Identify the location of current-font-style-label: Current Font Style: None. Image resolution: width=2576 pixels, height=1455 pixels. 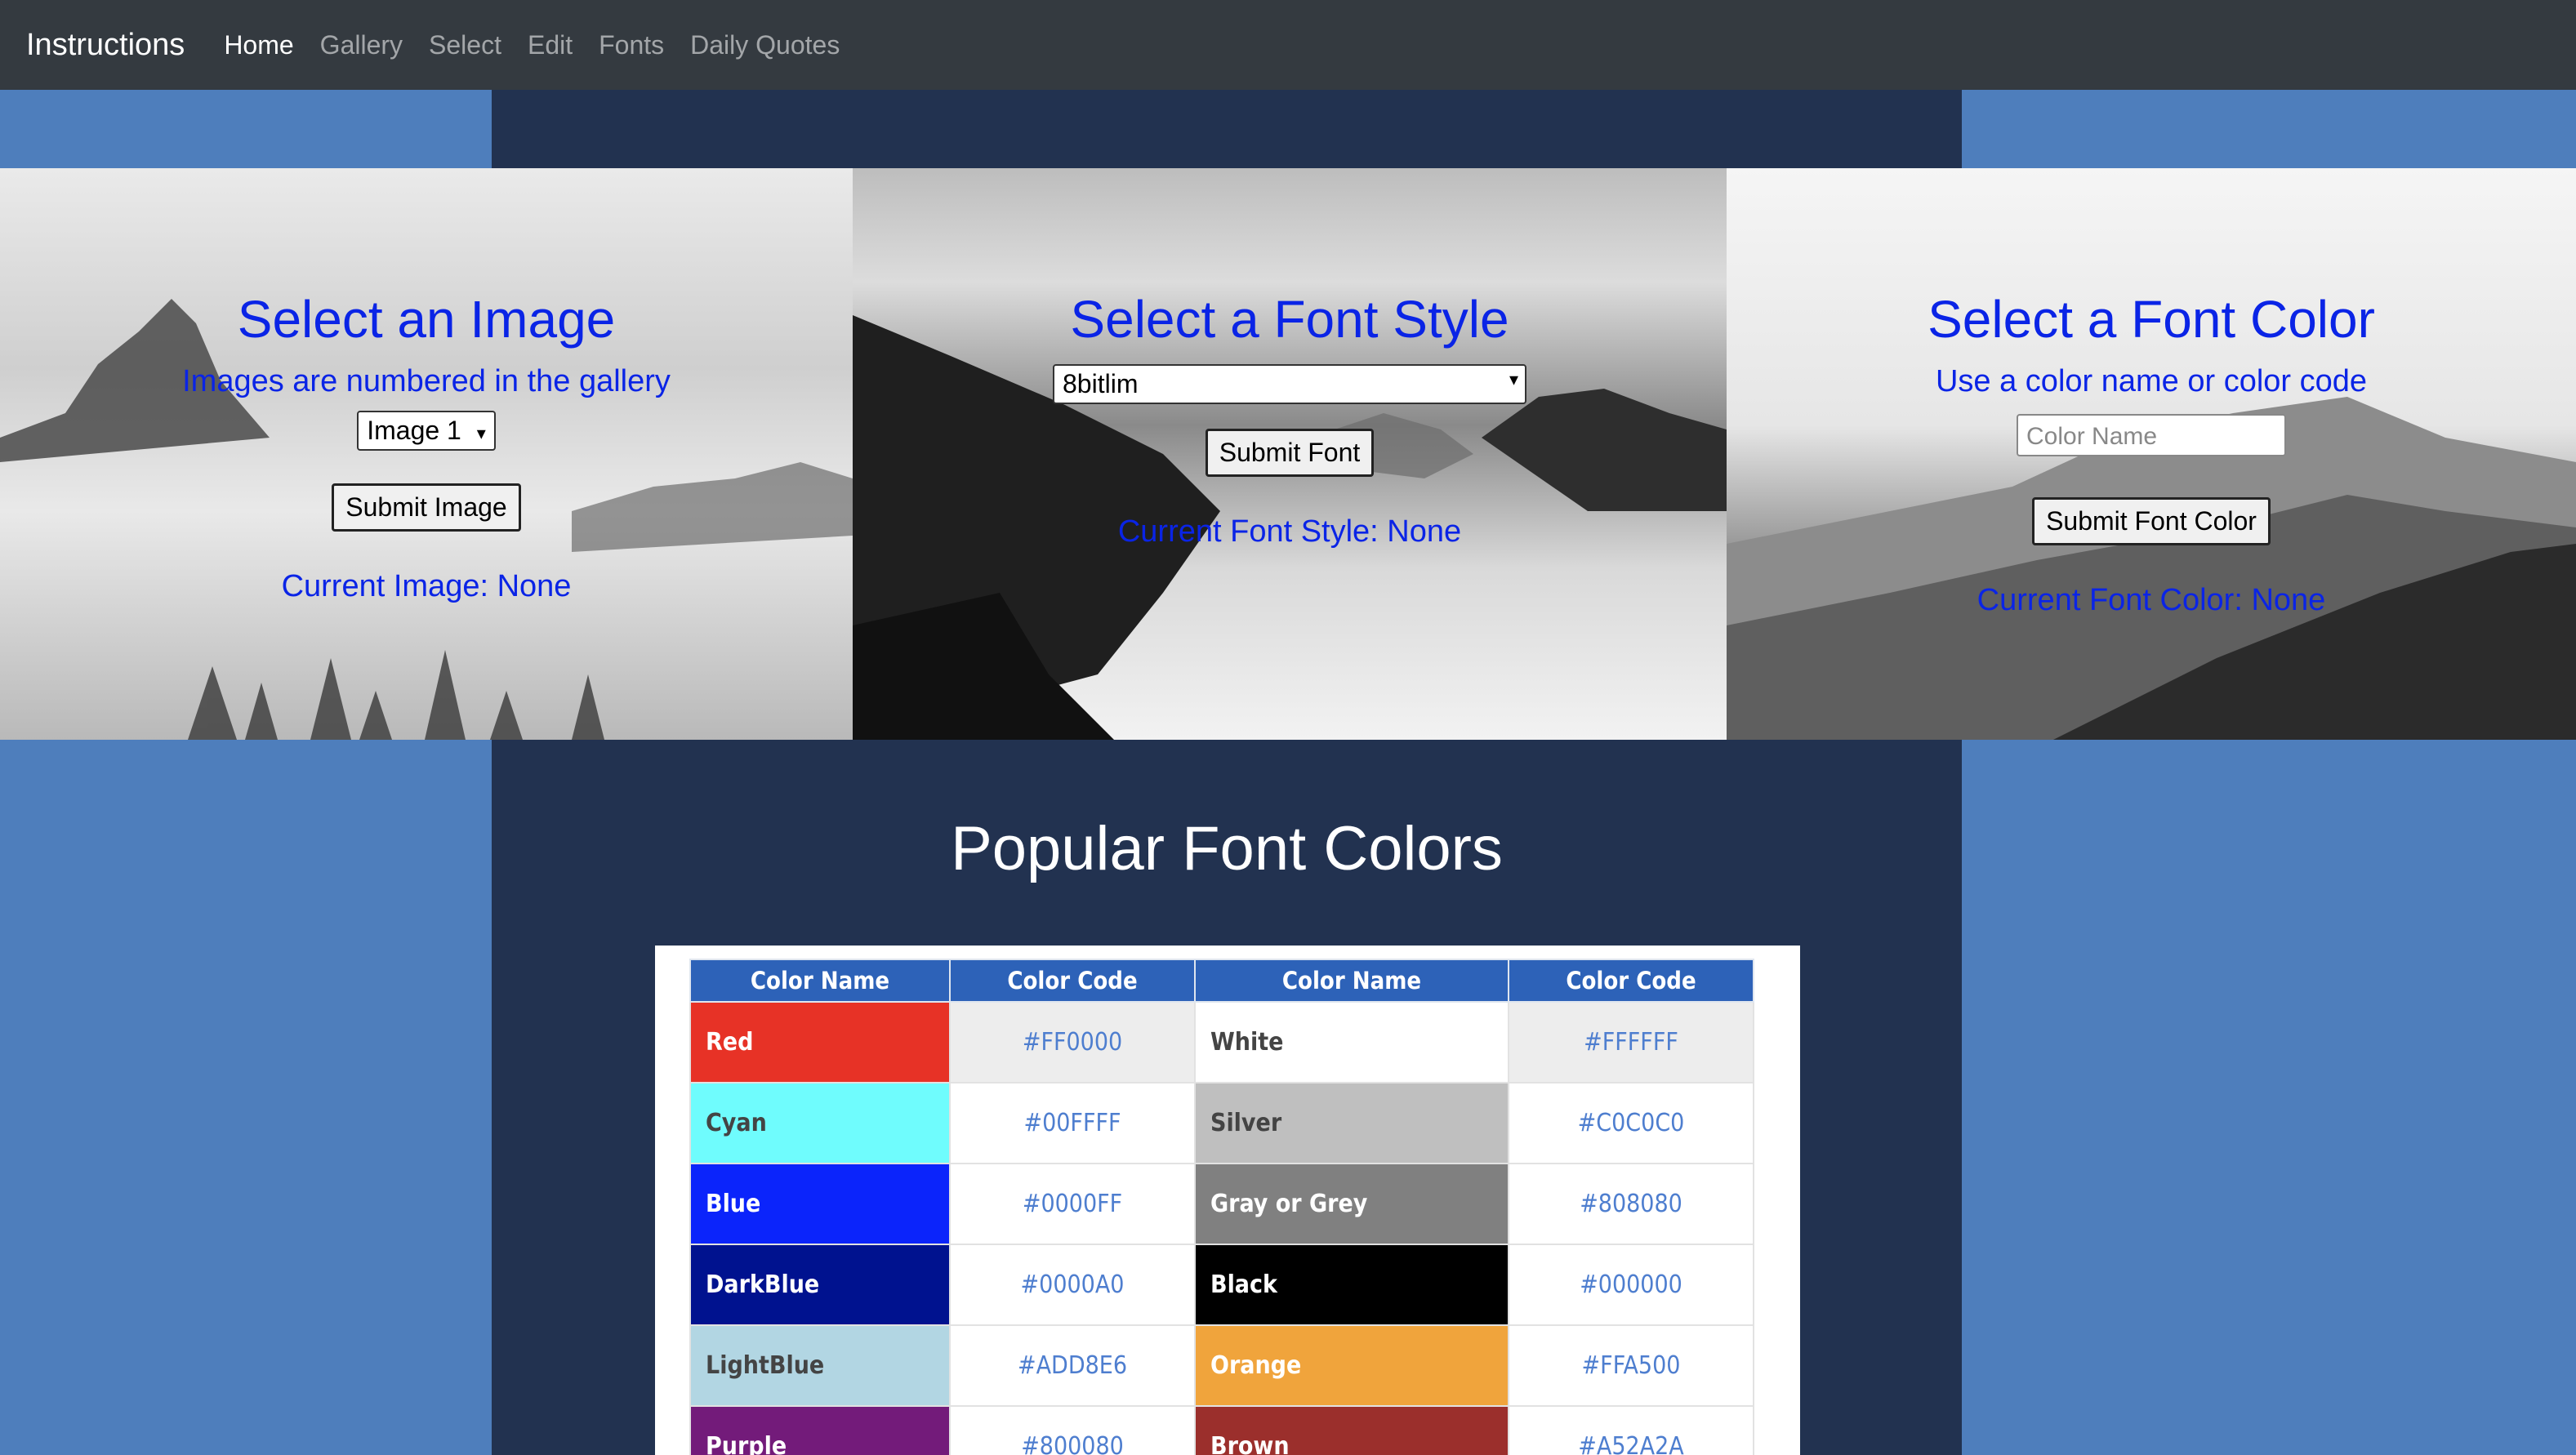
(1289, 531).